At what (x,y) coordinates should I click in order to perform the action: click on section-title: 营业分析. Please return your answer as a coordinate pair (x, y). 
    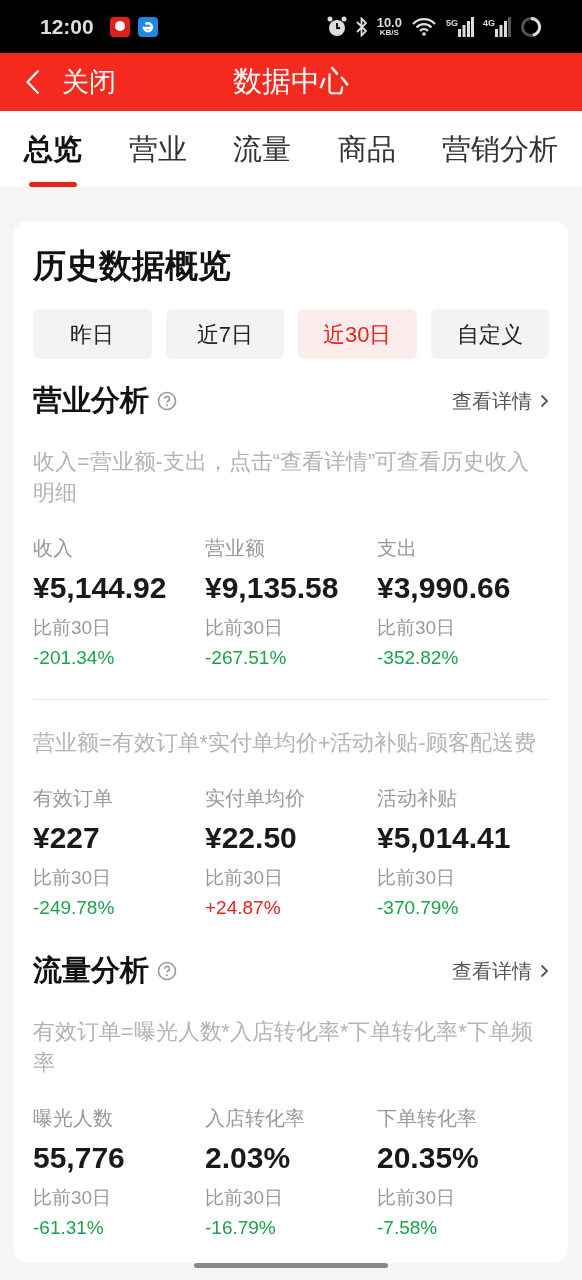
    Looking at the image, I should click on (91, 401).